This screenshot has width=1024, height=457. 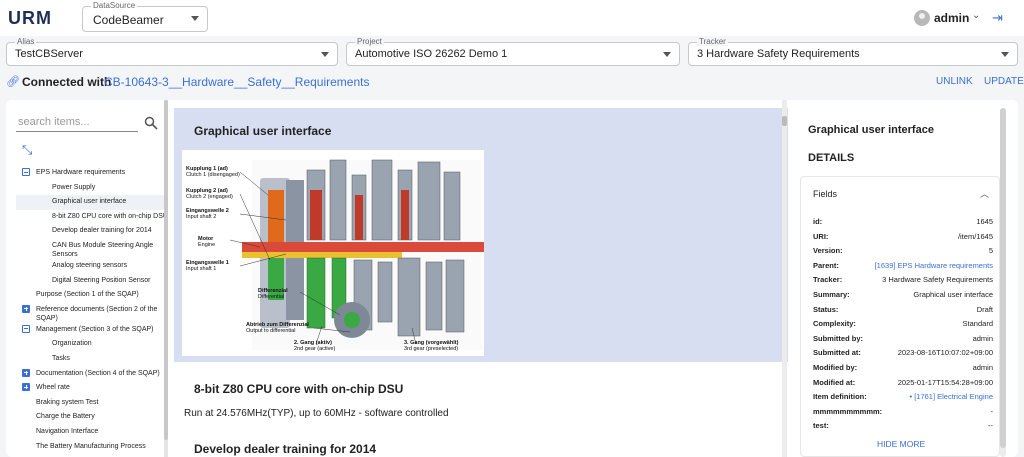 What do you see at coordinates (954, 81) in the screenshot?
I see `unlink-button: UNLINK` at bounding box center [954, 81].